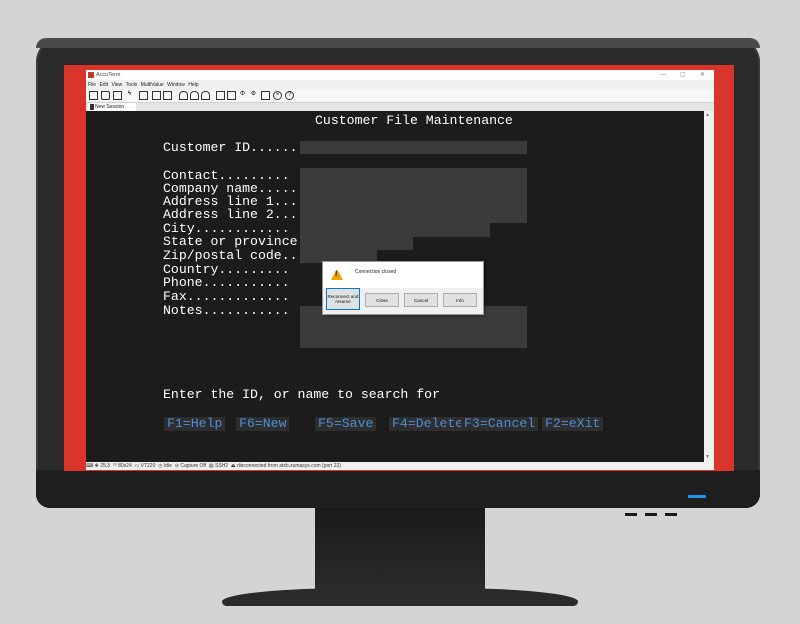 Image resolution: width=800 pixels, height=624 pixels. I want to click on paste-icon, so click(167, 95).